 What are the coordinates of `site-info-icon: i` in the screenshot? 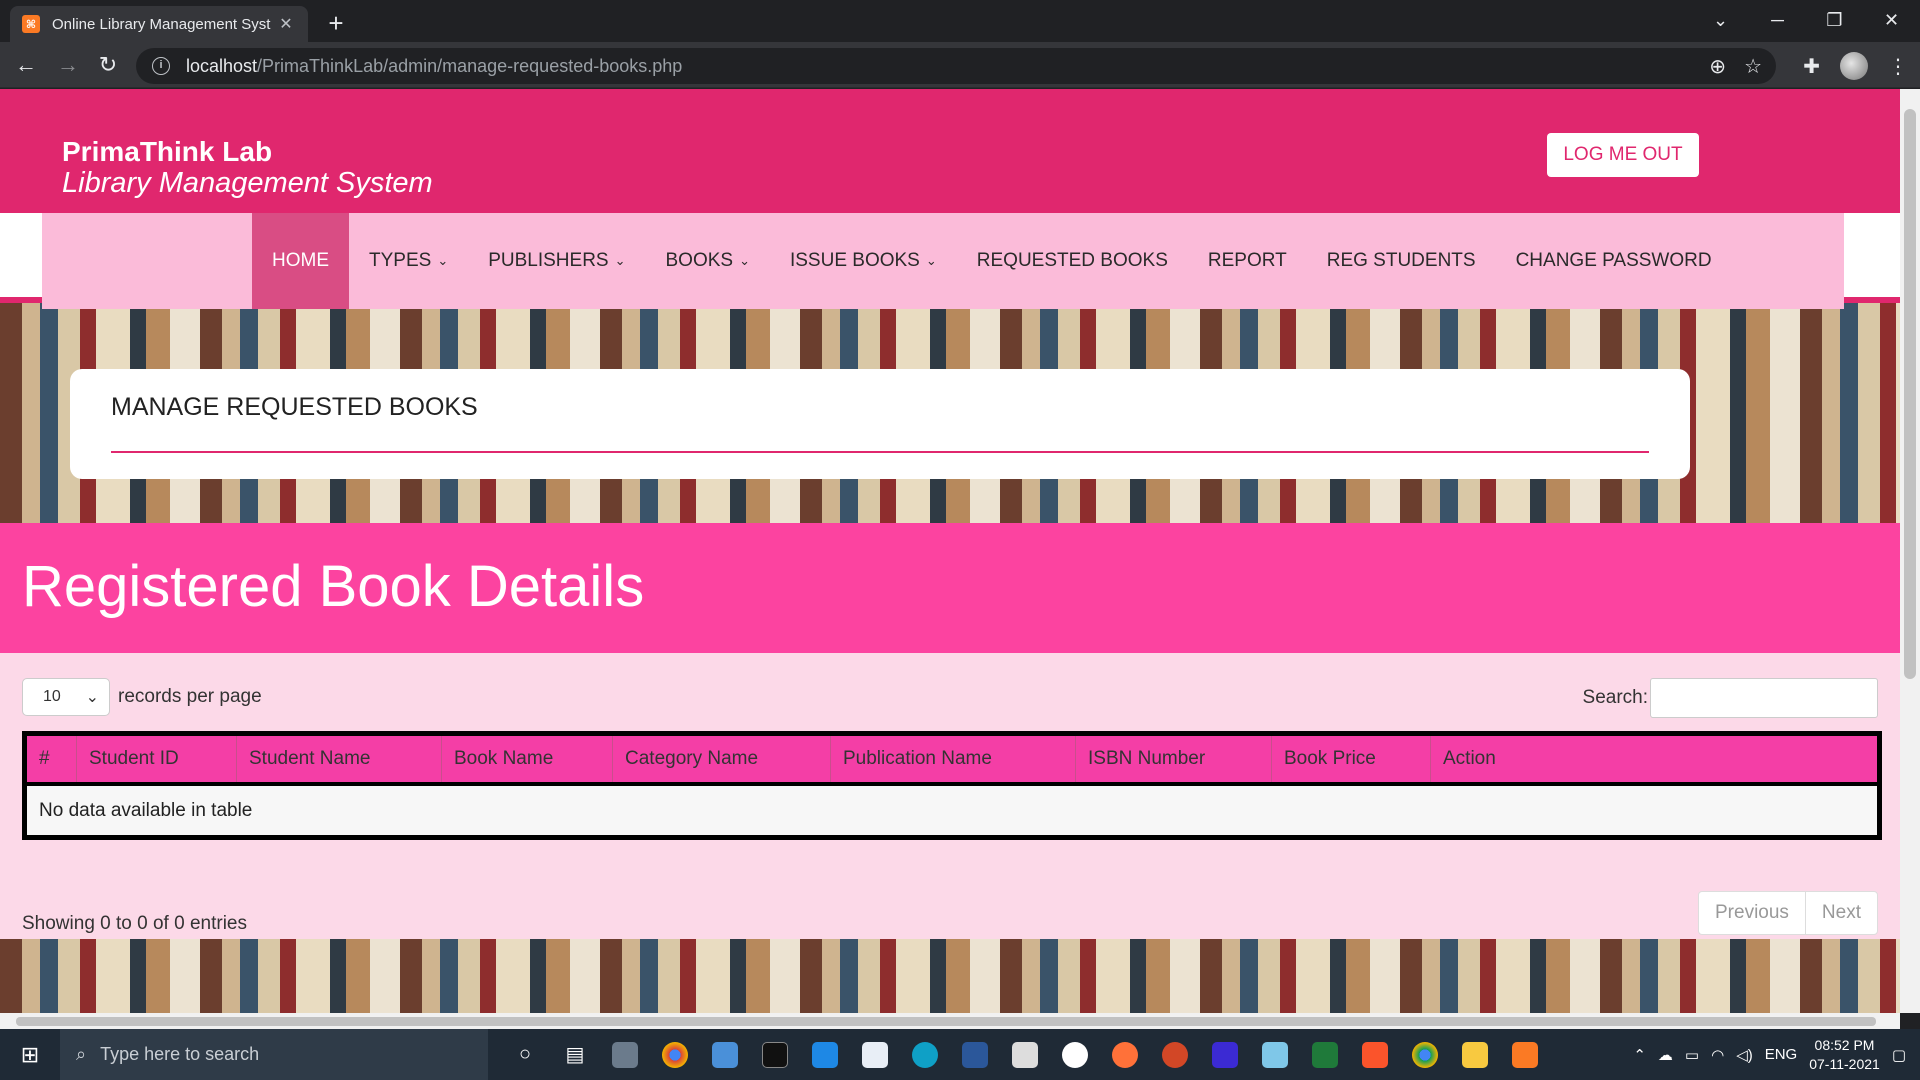 It's located at (161, 66).